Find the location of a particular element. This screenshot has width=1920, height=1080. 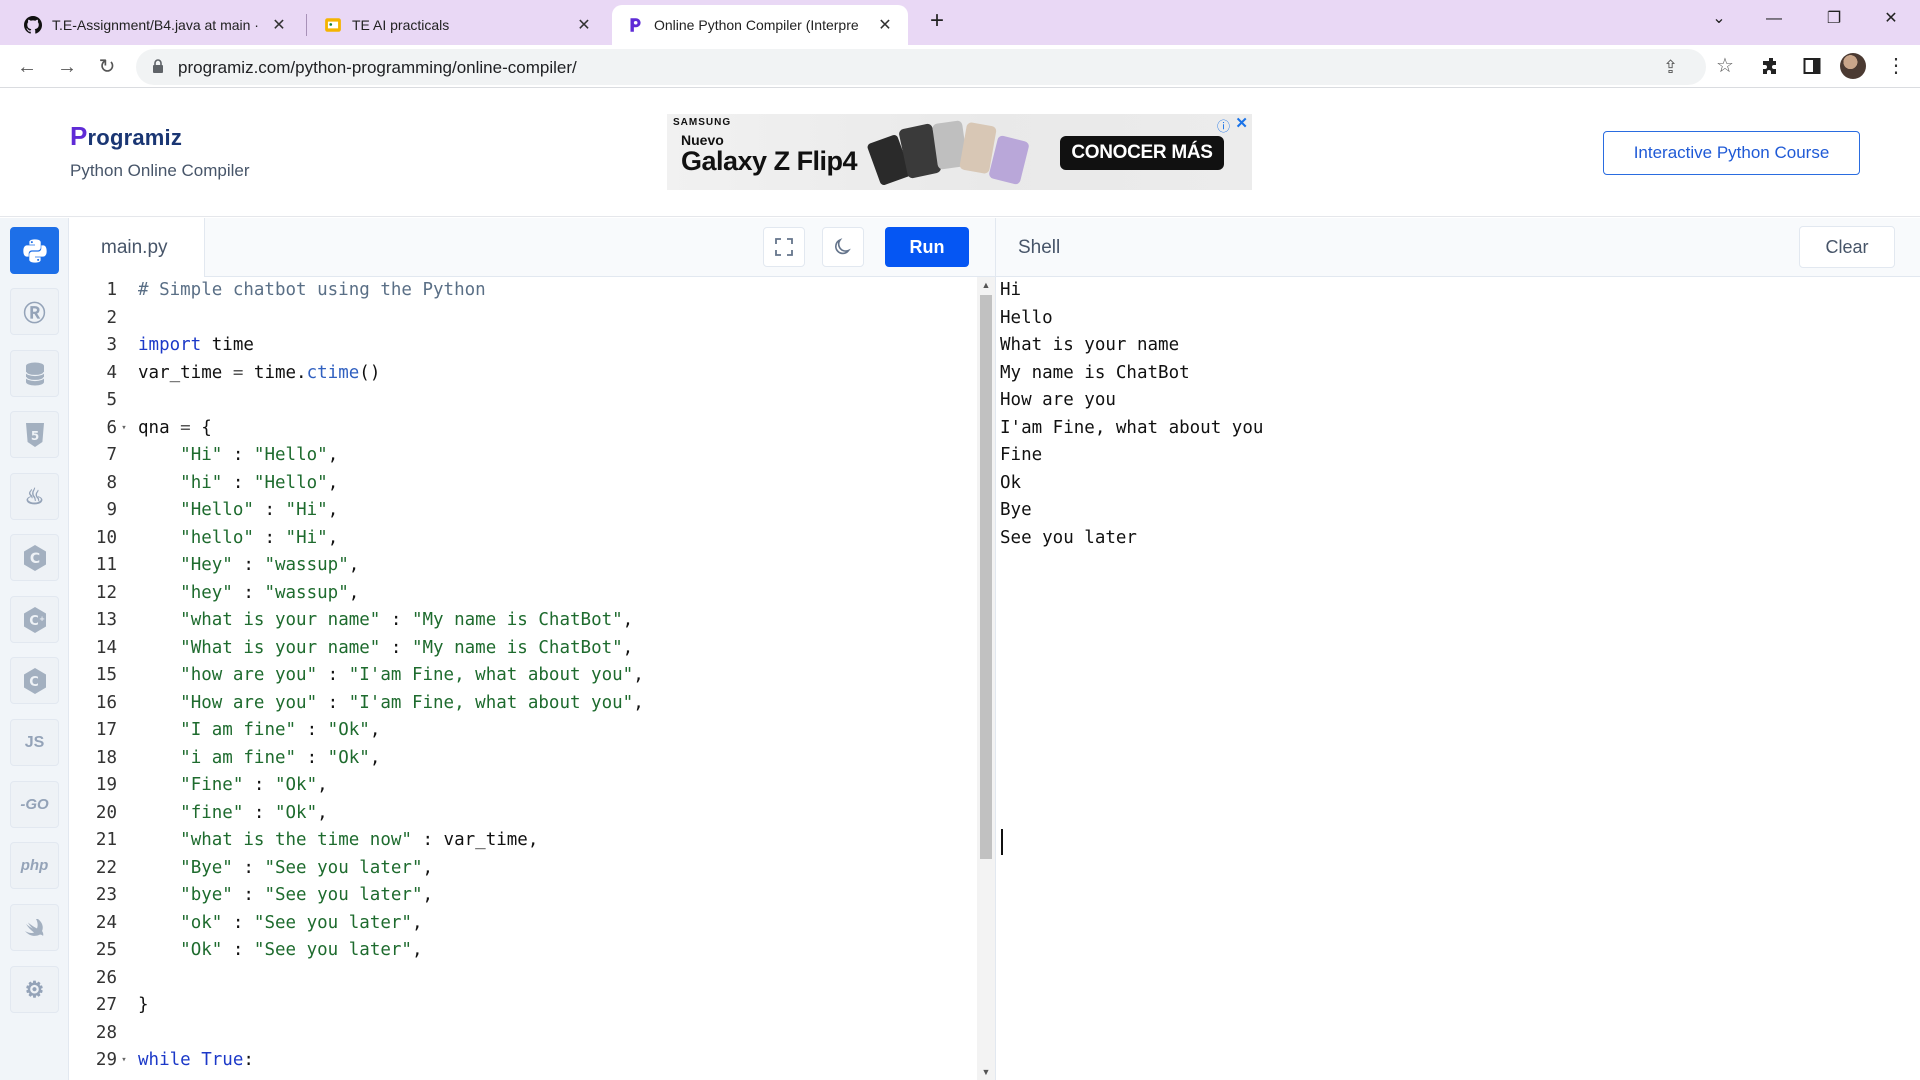

rail-item-php: php is located at coordinates (34, 865).